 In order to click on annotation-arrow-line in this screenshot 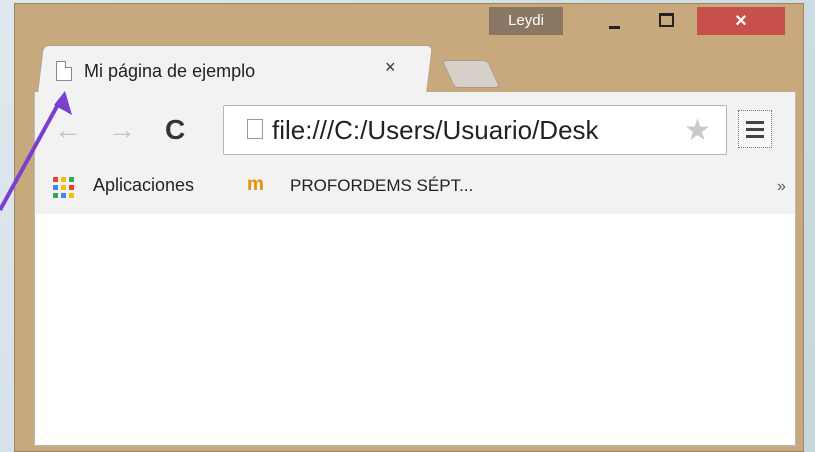, I will do `click(31, 154)`.